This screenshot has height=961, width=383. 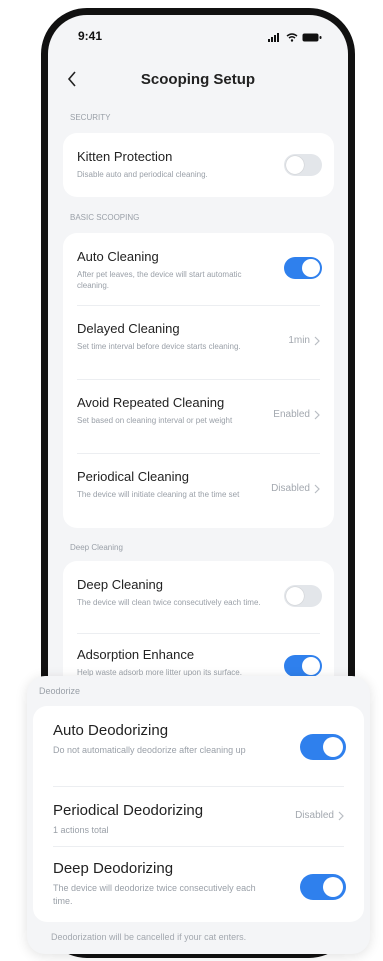 What do you see at coordinates (142, 174) in the screenshot?
I see `kitten-protection-subtitle: Disable auto and periodical cleaning.` at bounding box center [142, 174].